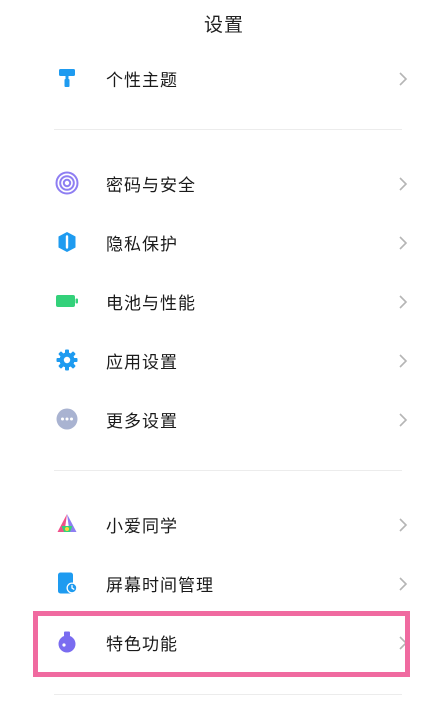 This screenshot has width=448, height=708. I want to click on settings-item-more-settings: 更多设置, so click(224, 419).